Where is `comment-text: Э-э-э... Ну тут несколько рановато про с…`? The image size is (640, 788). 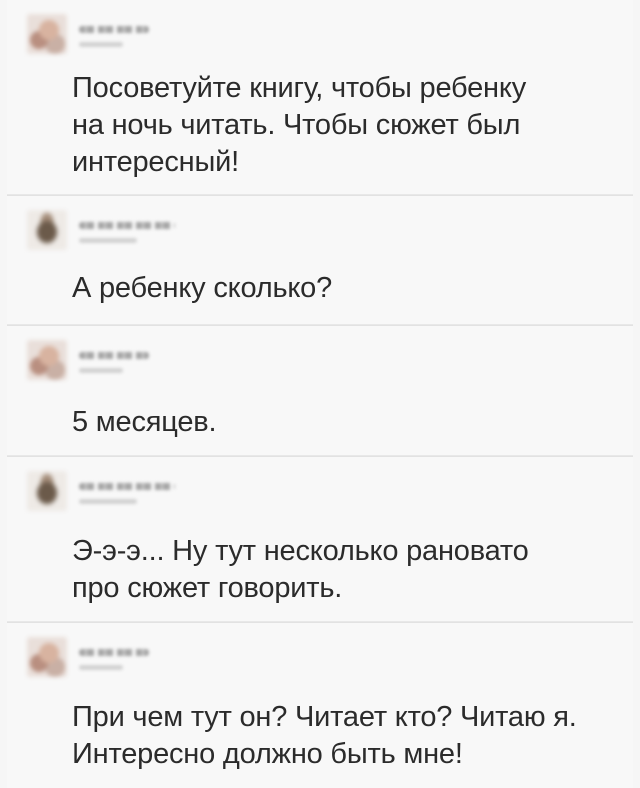 comment-text: Э-э-э... Ну тут несколько рановато про с… is located at coordinates (300, 569).